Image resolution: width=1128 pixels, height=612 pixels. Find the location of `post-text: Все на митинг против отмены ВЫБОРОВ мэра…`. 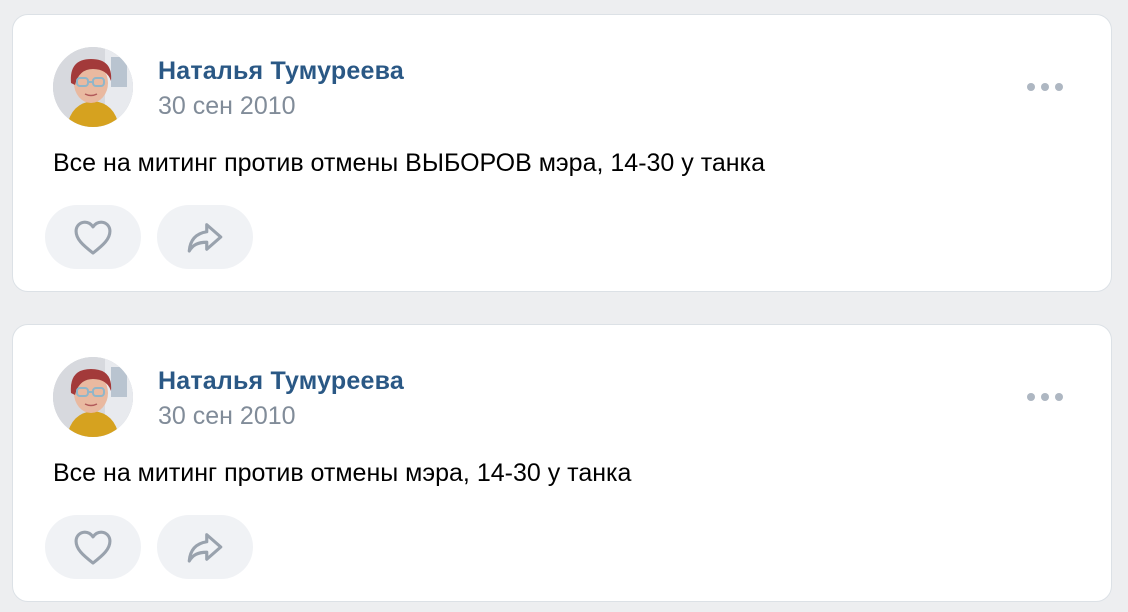

post-text: Все на митинг против отмены ВЫБОРОВ мэра… is located at coordinates (409, 163).